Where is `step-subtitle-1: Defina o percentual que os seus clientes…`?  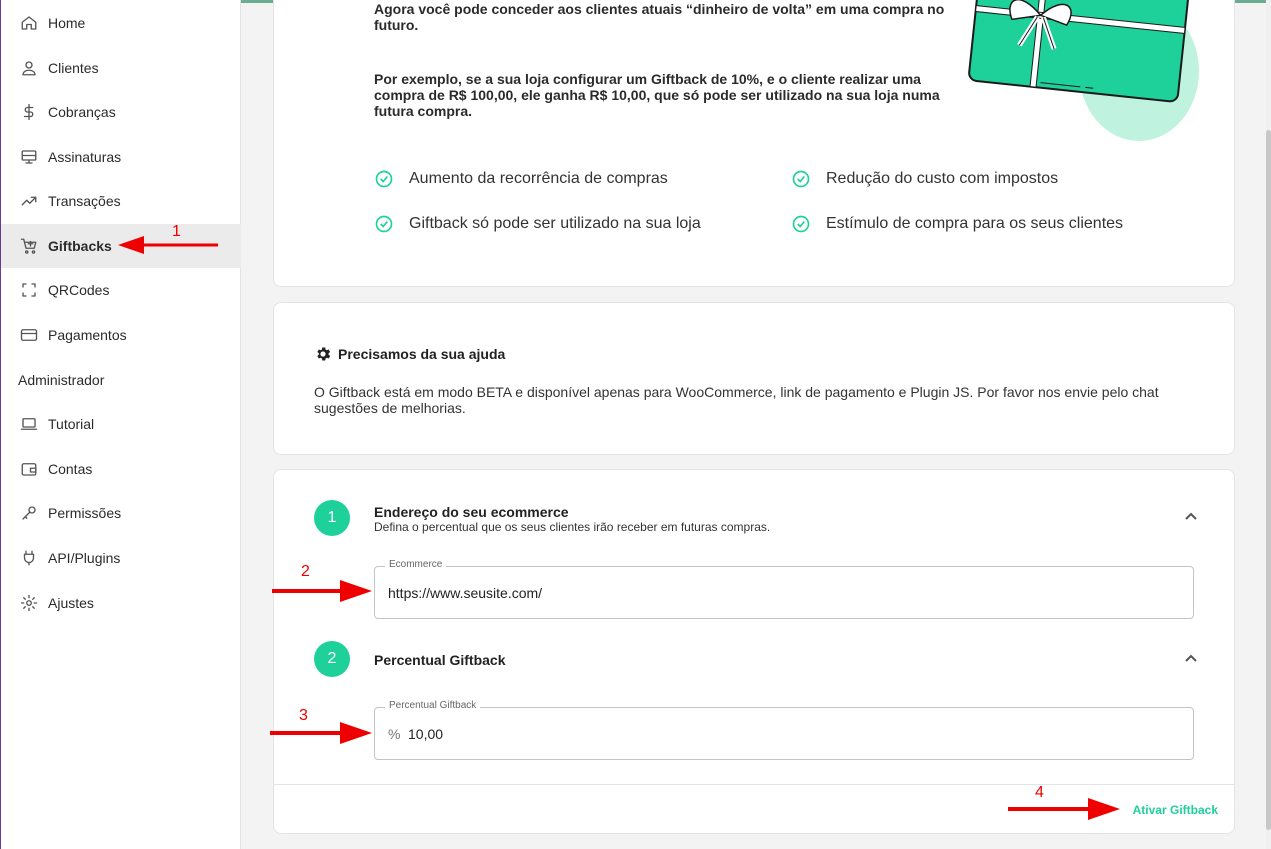
step-subtitle-1: Defina o percentual que os seus clientes… is located at coordinates (572, 527).